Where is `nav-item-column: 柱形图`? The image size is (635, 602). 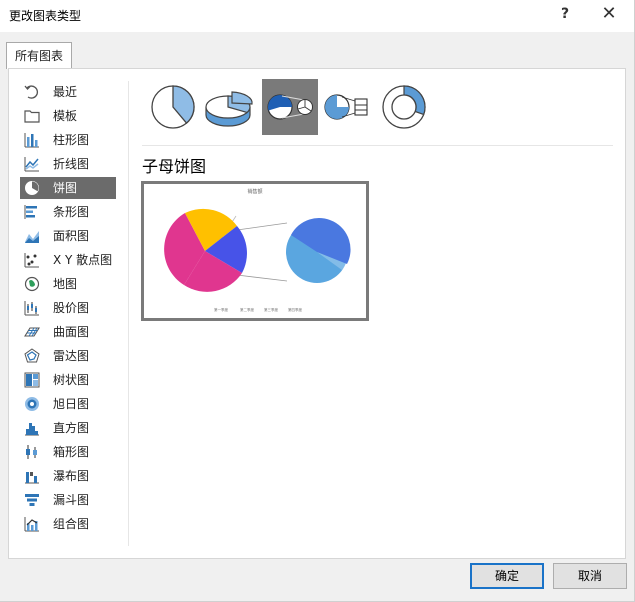
nav-item-column: 柱形图 is located at coordinates (68, 140).